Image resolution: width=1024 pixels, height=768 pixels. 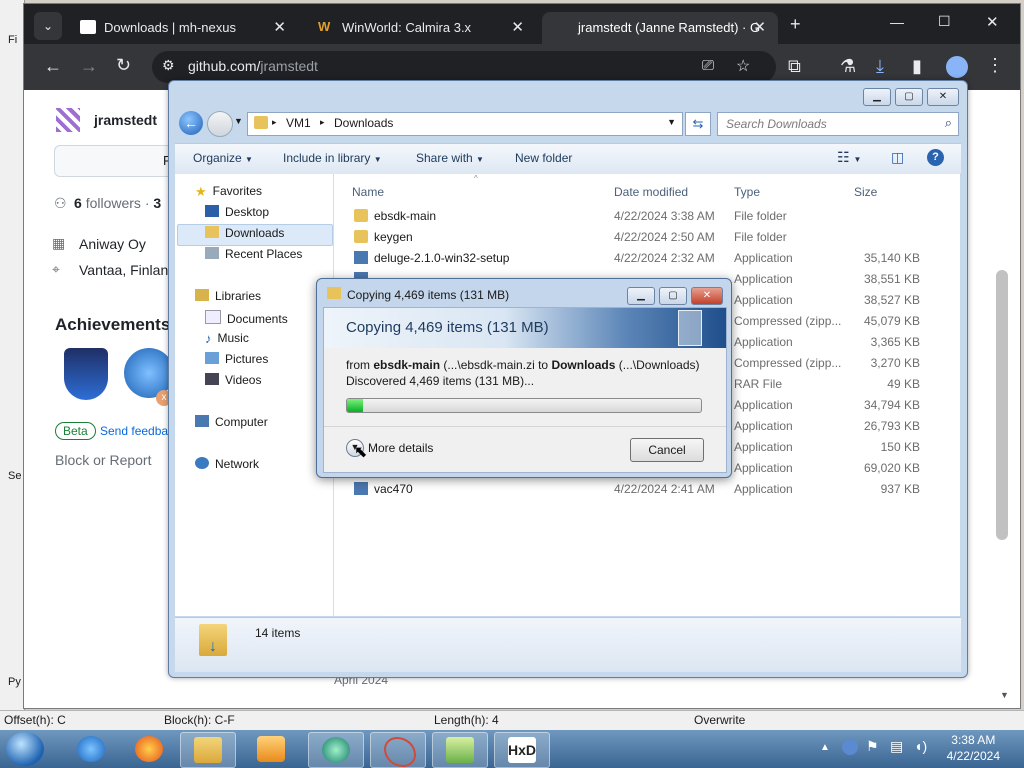 What do you see at coordinates (1004, 695) in the screenshot?
I see `scroll-down-arrow-icon: ▼` at bounding box center [1004, 695].